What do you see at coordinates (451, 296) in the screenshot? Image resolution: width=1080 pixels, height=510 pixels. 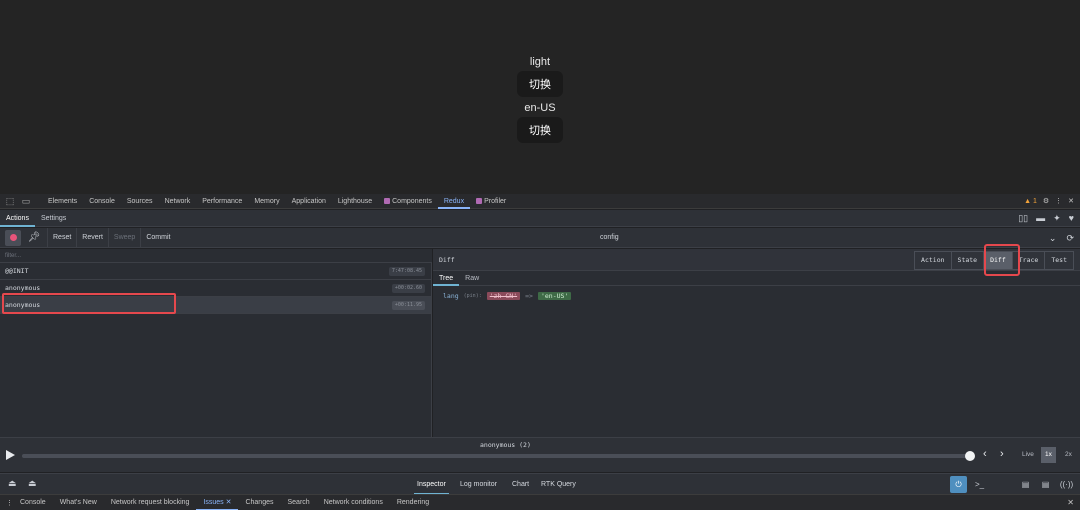 I see `diff-key: lang` at bounding box center [451, 296].